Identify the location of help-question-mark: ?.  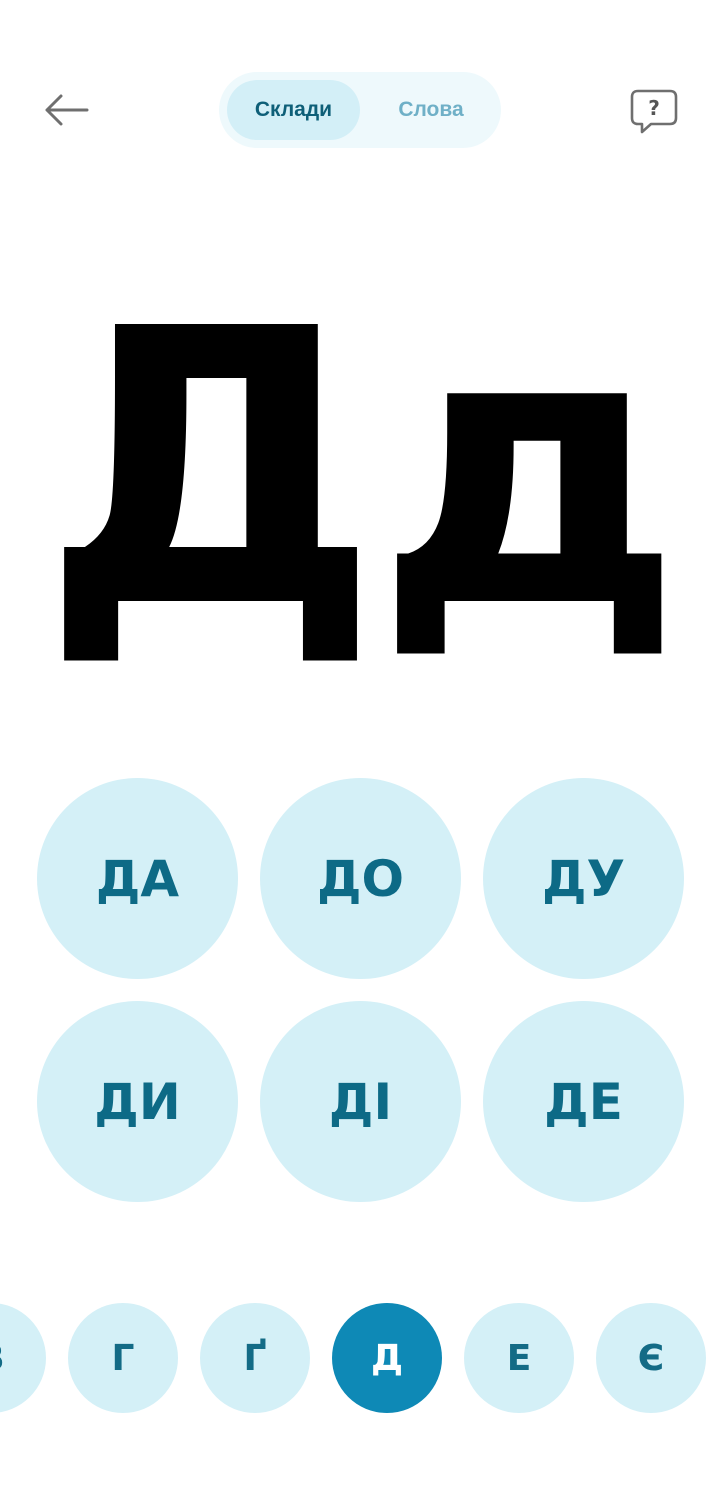
(654, 108).